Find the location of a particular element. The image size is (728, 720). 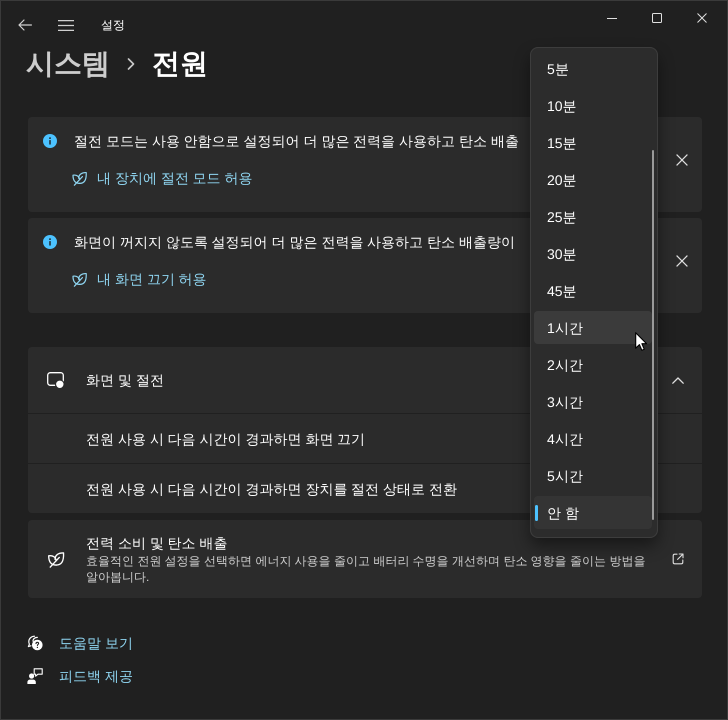

back-icon is located at coordinates (25, 25).